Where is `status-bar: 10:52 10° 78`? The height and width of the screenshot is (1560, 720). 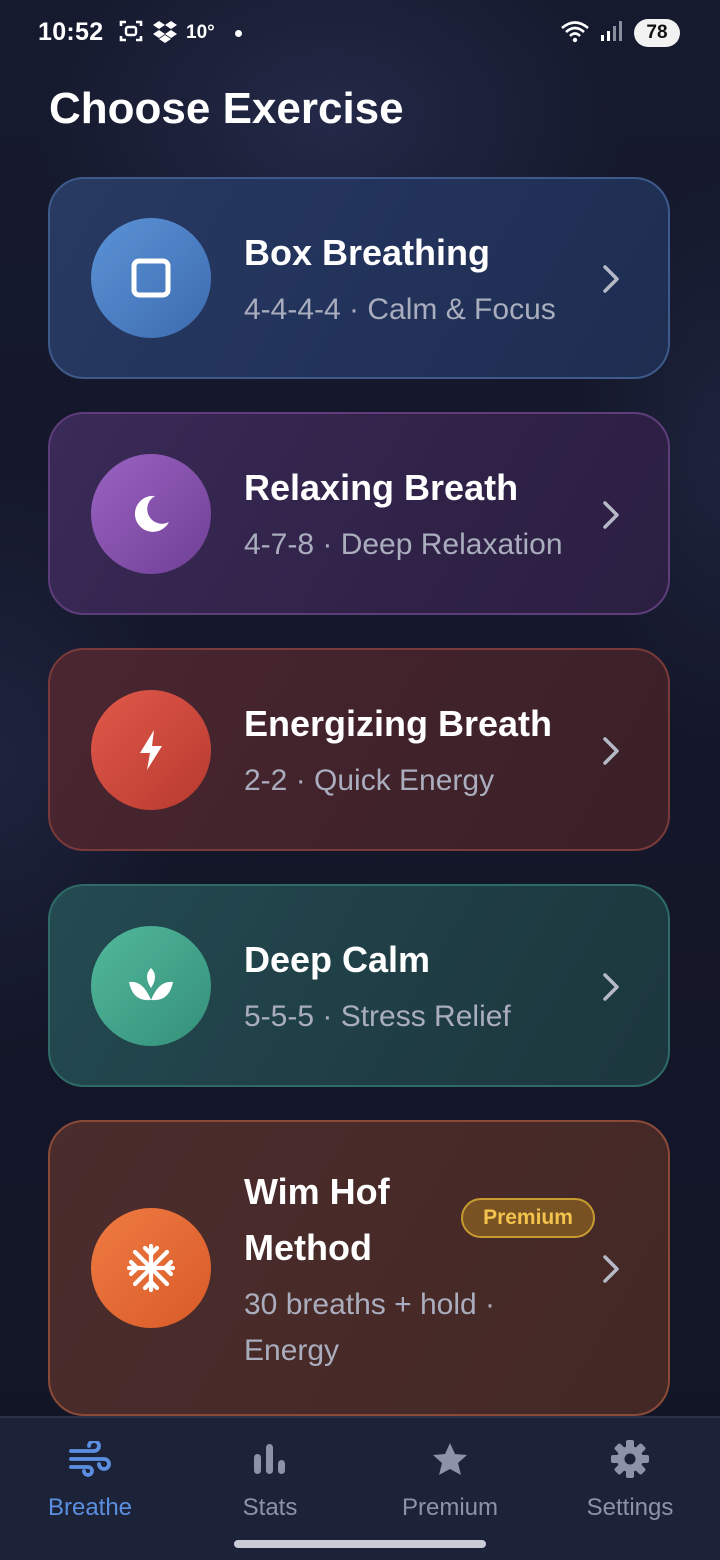
status-bar: 10:52 10° 78 is located at coordinates (360, 34).